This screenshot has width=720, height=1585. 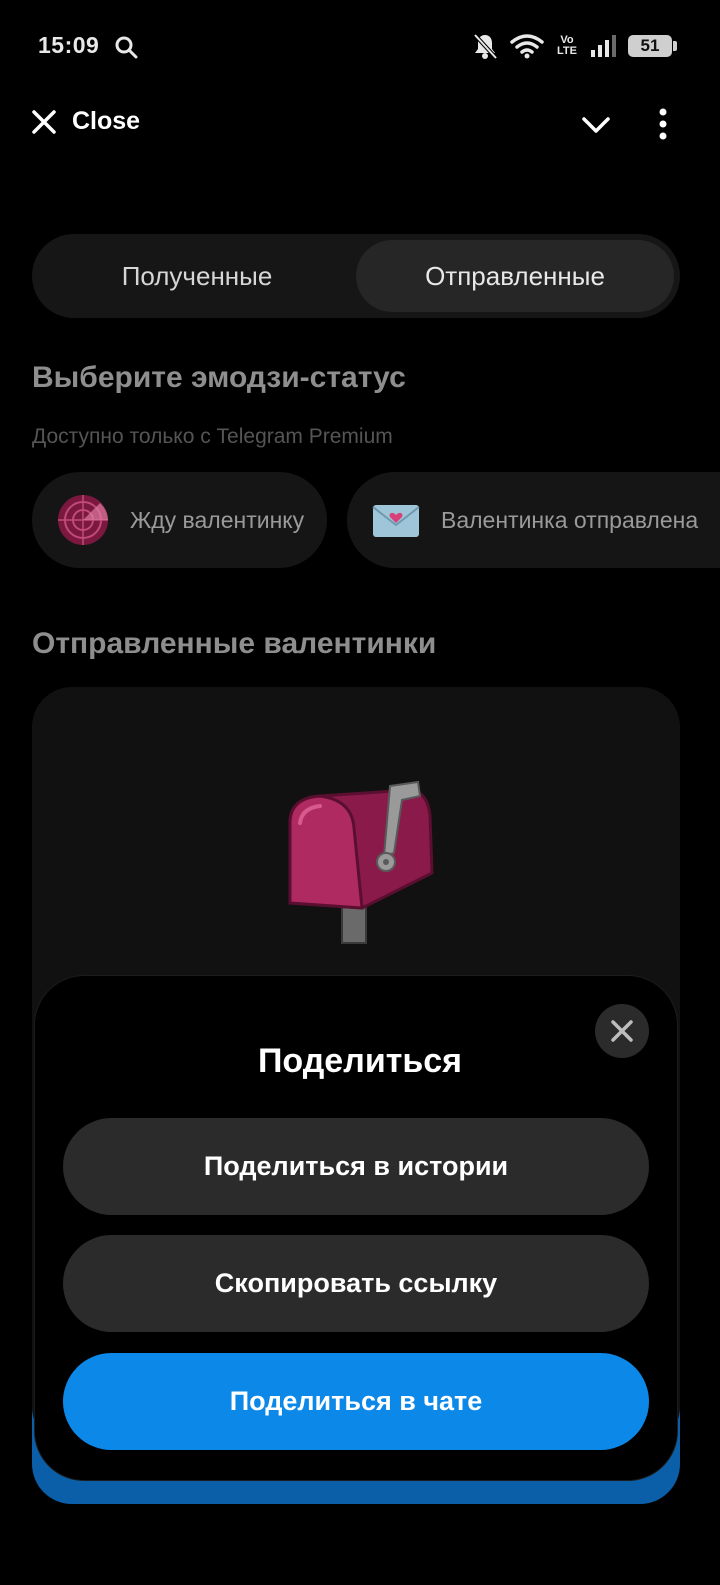 I want to click on status-chip-label: Жду валентинку, so click(x=217, y=519).